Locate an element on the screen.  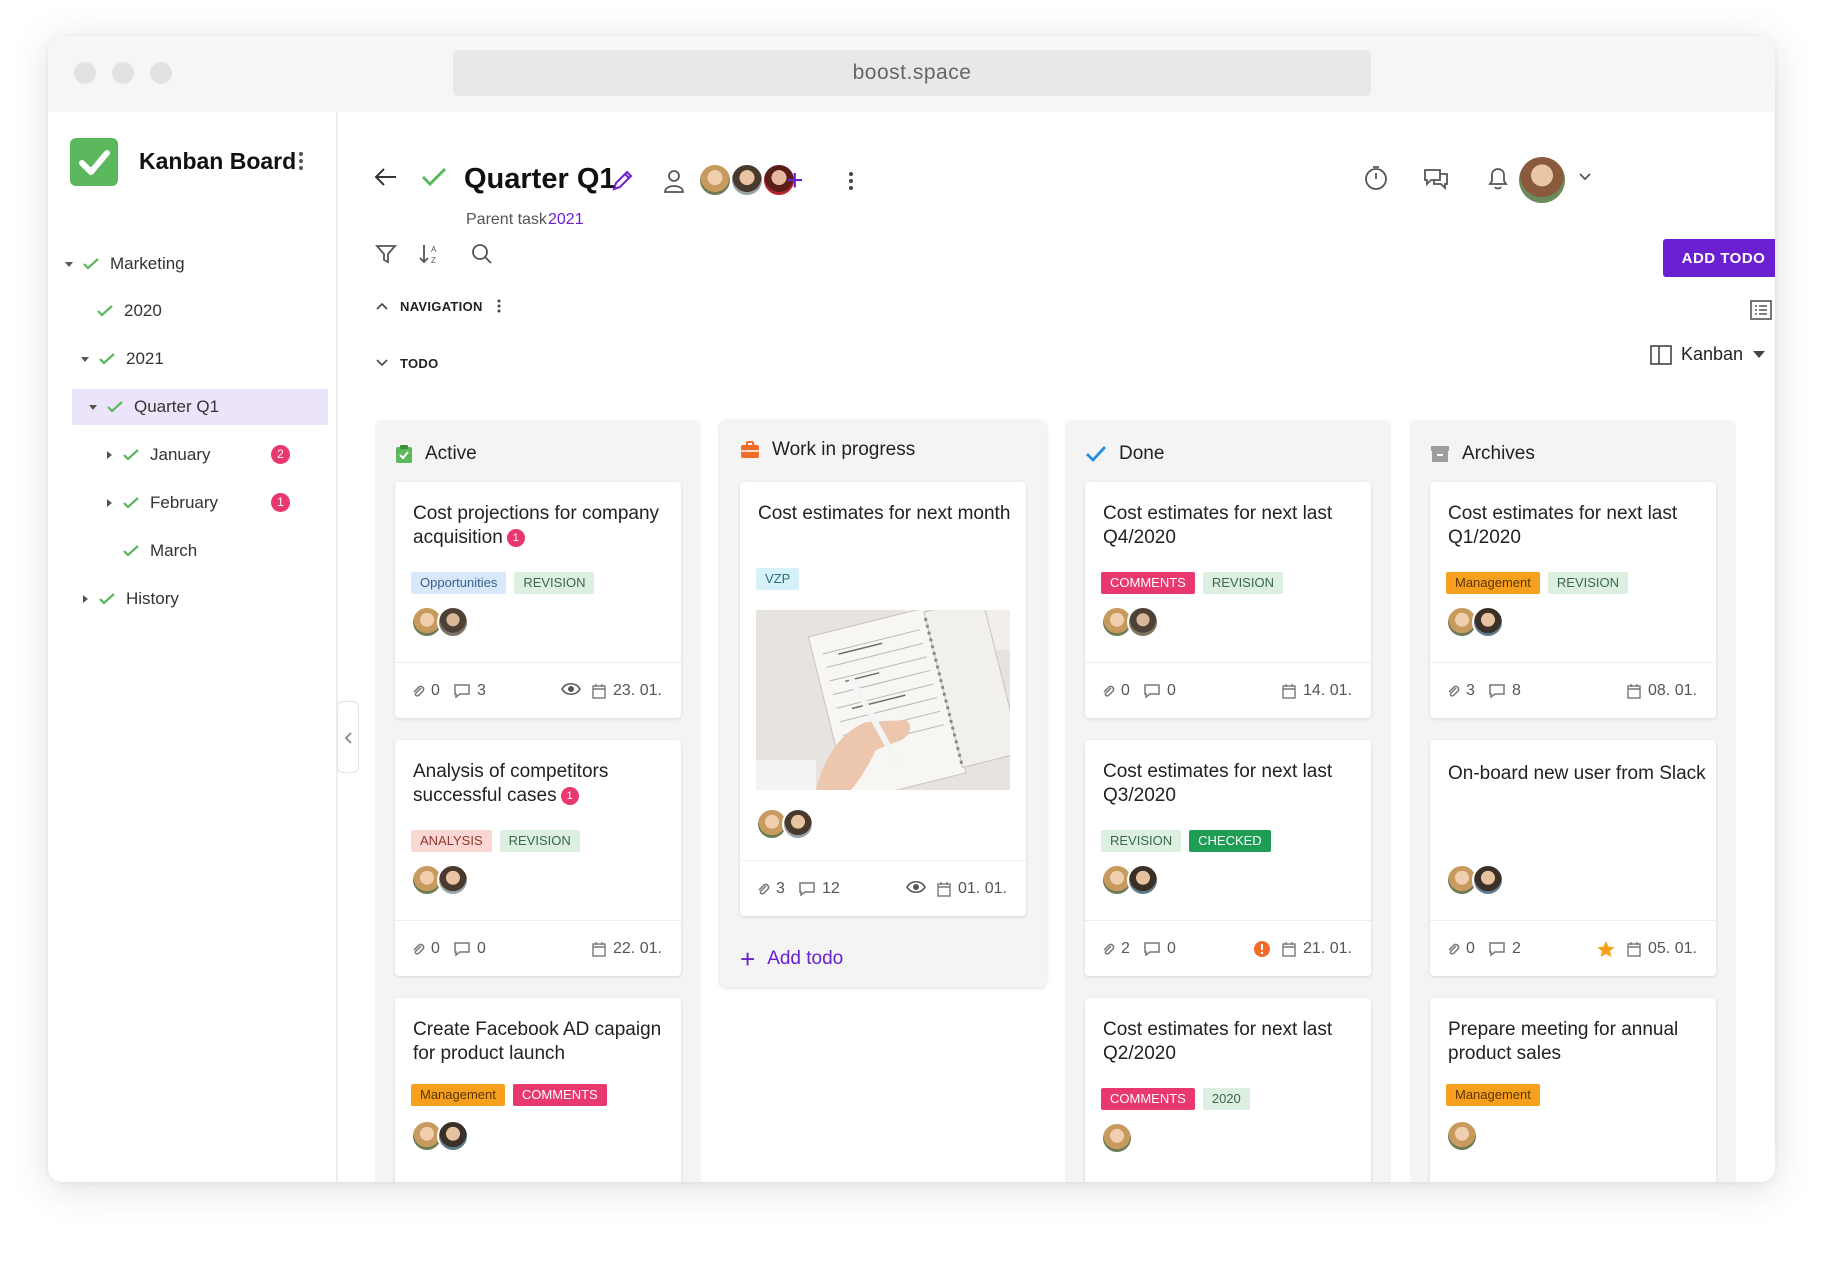
navigation-more-icon is located at coordinates (499, 306).